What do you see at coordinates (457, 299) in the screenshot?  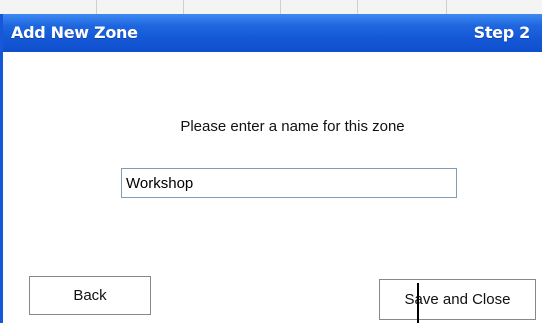 I see `save-and-close-button: Save and Close` at bounding box center [457, 299].